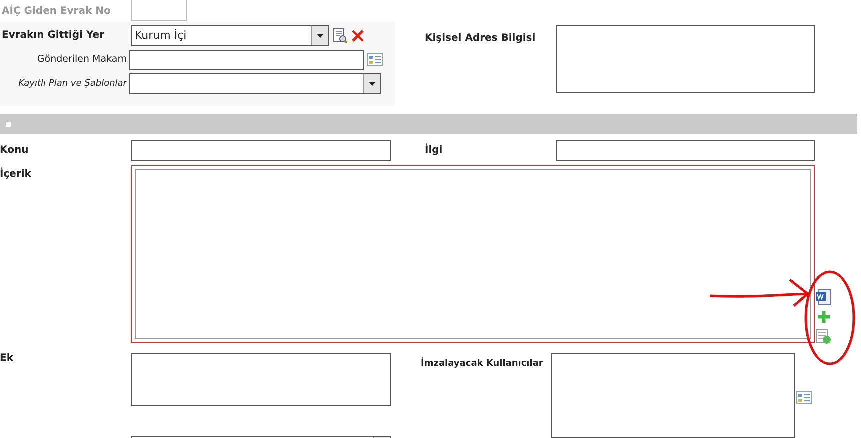 This screenshot has height=438, width=861. I want to click on close-icon, so click(358, 35).